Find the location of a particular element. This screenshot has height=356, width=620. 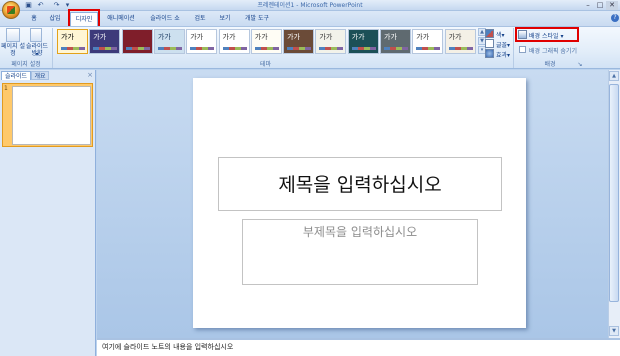

background-styles-highlight is located at coordinates (547, 34).